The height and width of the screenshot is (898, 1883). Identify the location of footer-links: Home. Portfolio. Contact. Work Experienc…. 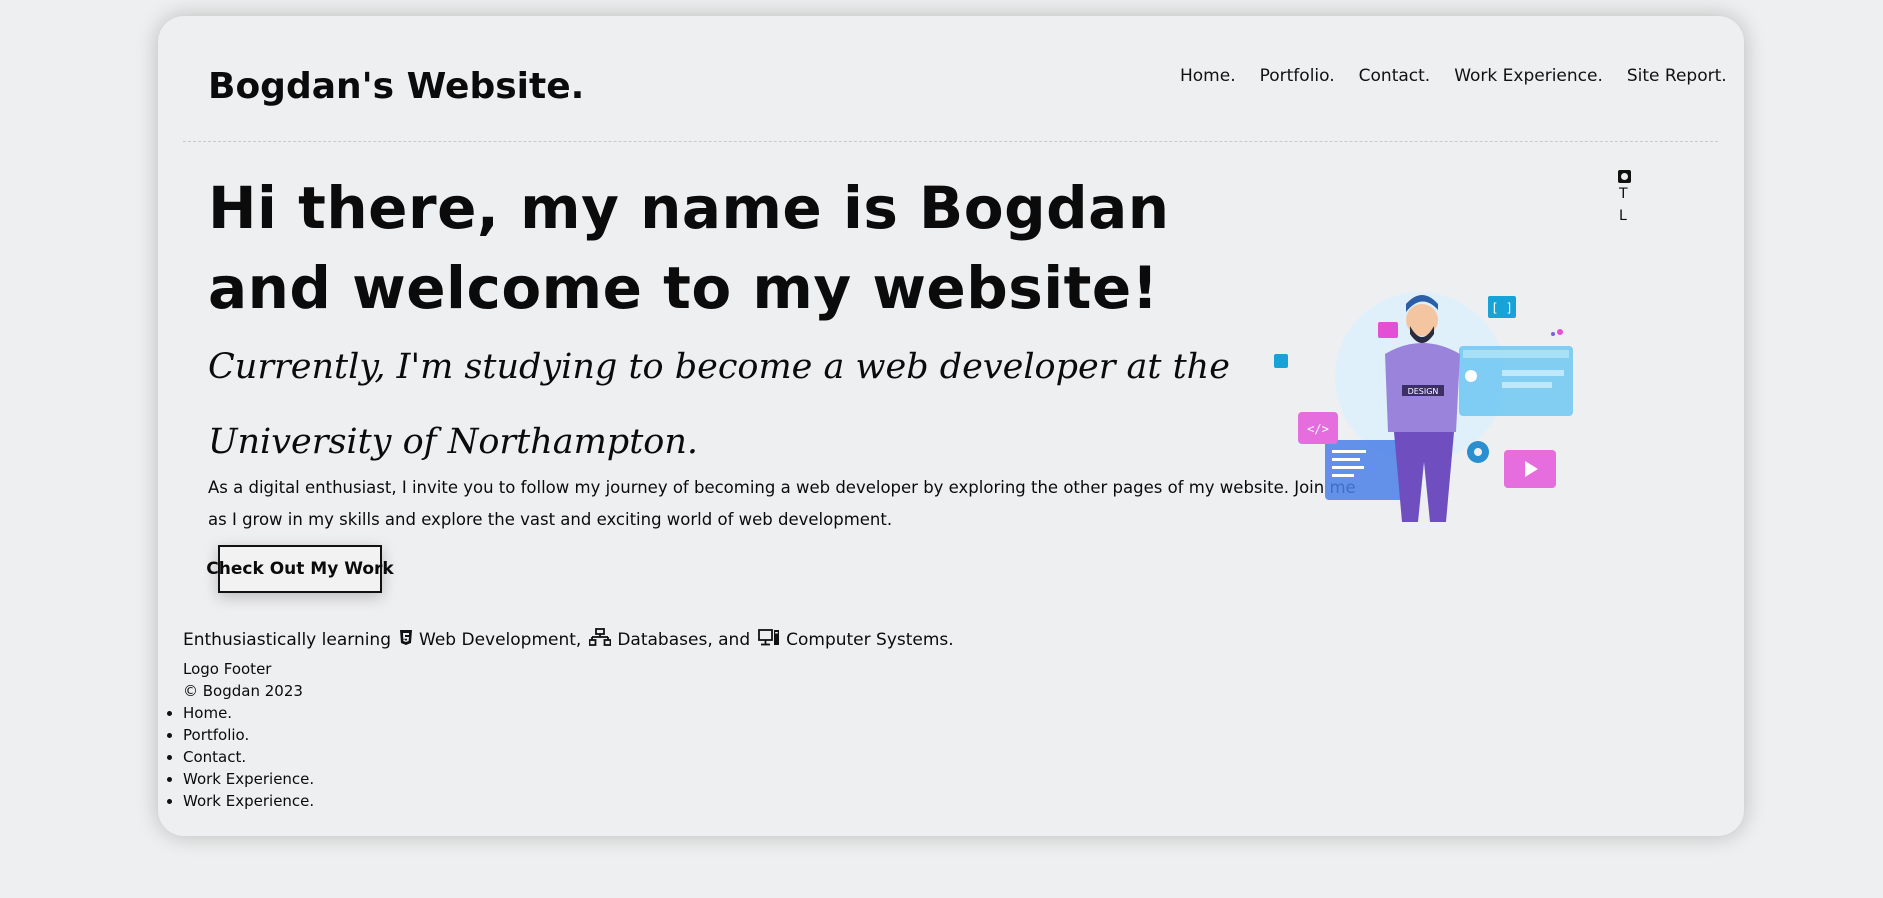
(240, 757).